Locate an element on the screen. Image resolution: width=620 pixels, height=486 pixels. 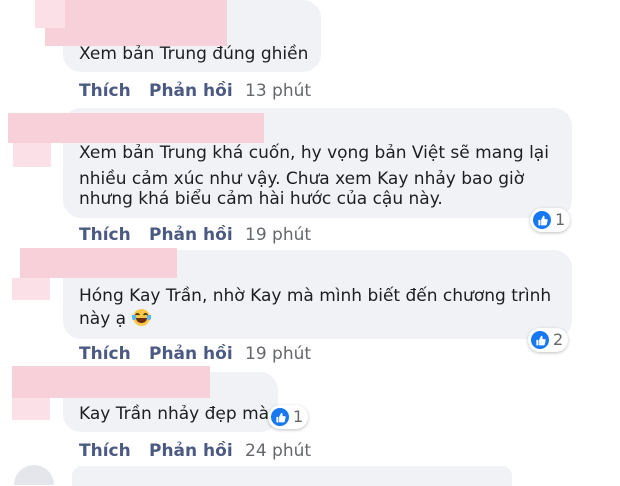
comment-timestamp: 24 phút is located at coordinates (278, 451).